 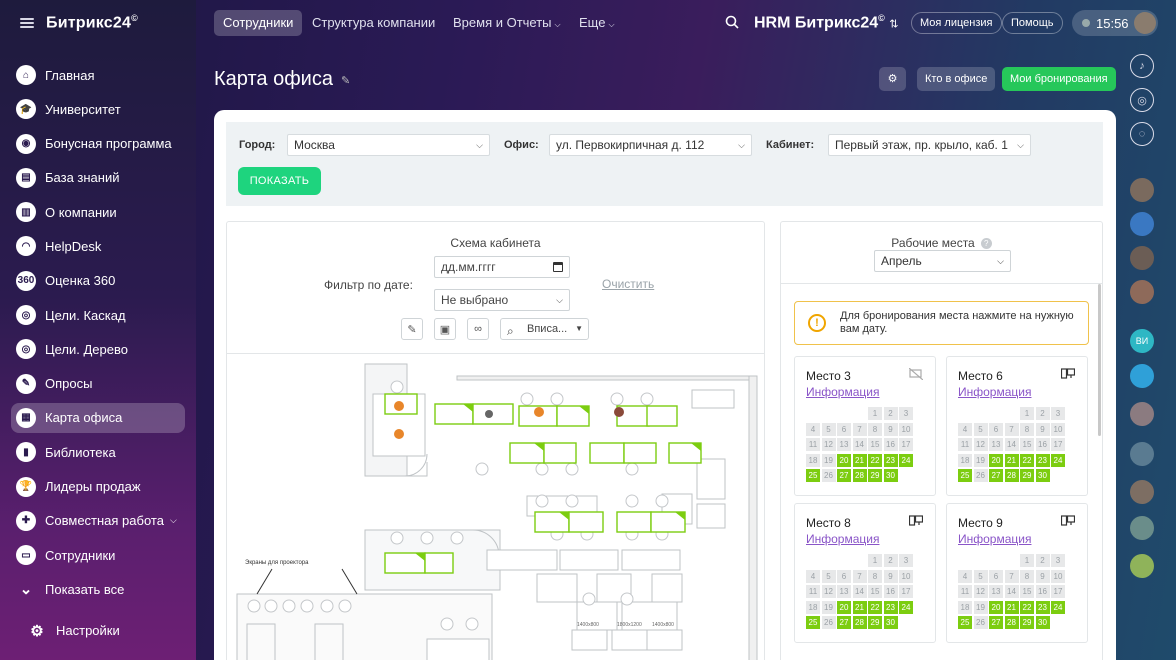 What do you see at coordinates (98, 109) in the screenshot?
I see `sidebar-item-1: 🎓 Университет` at bounding box center [98, 109].